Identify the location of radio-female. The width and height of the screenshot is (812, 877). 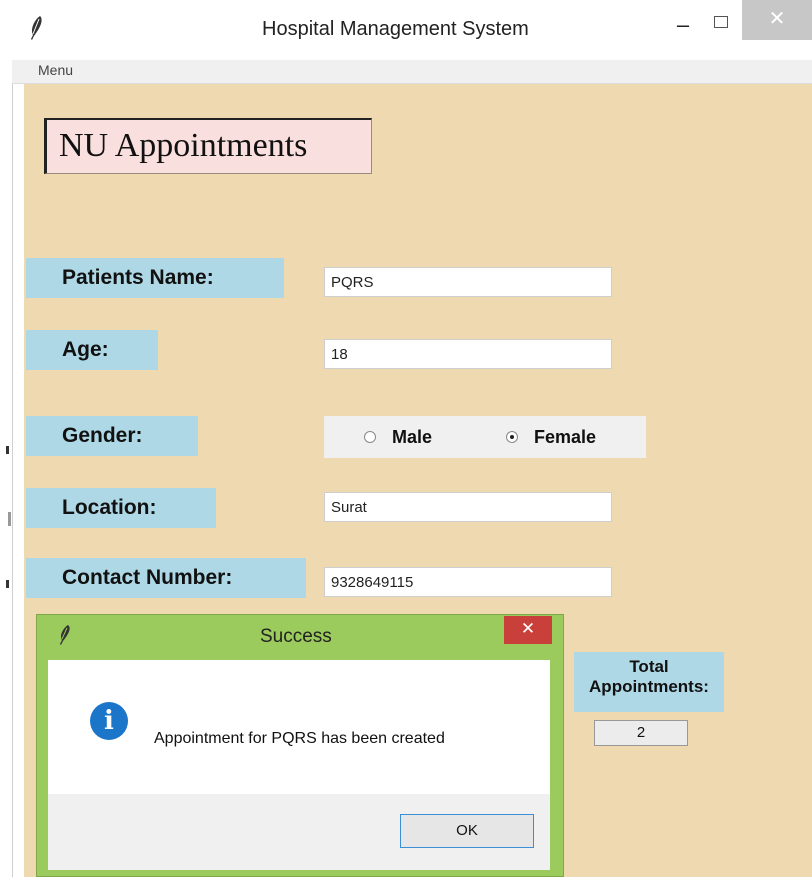
(512, 437).